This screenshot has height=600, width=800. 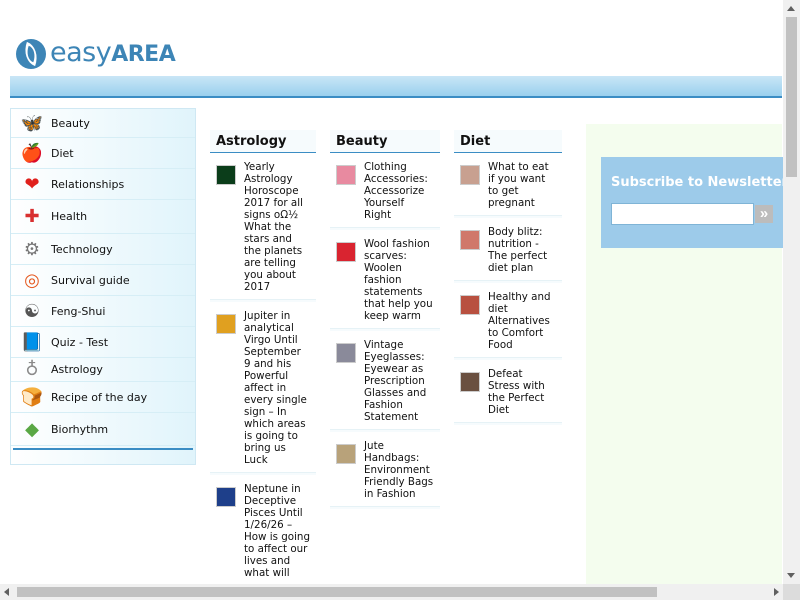 What do you see at coordinates (62, 153) in the screenshot?
I see `sidebar-item-label: Diet` at bounding box center [62, 153].